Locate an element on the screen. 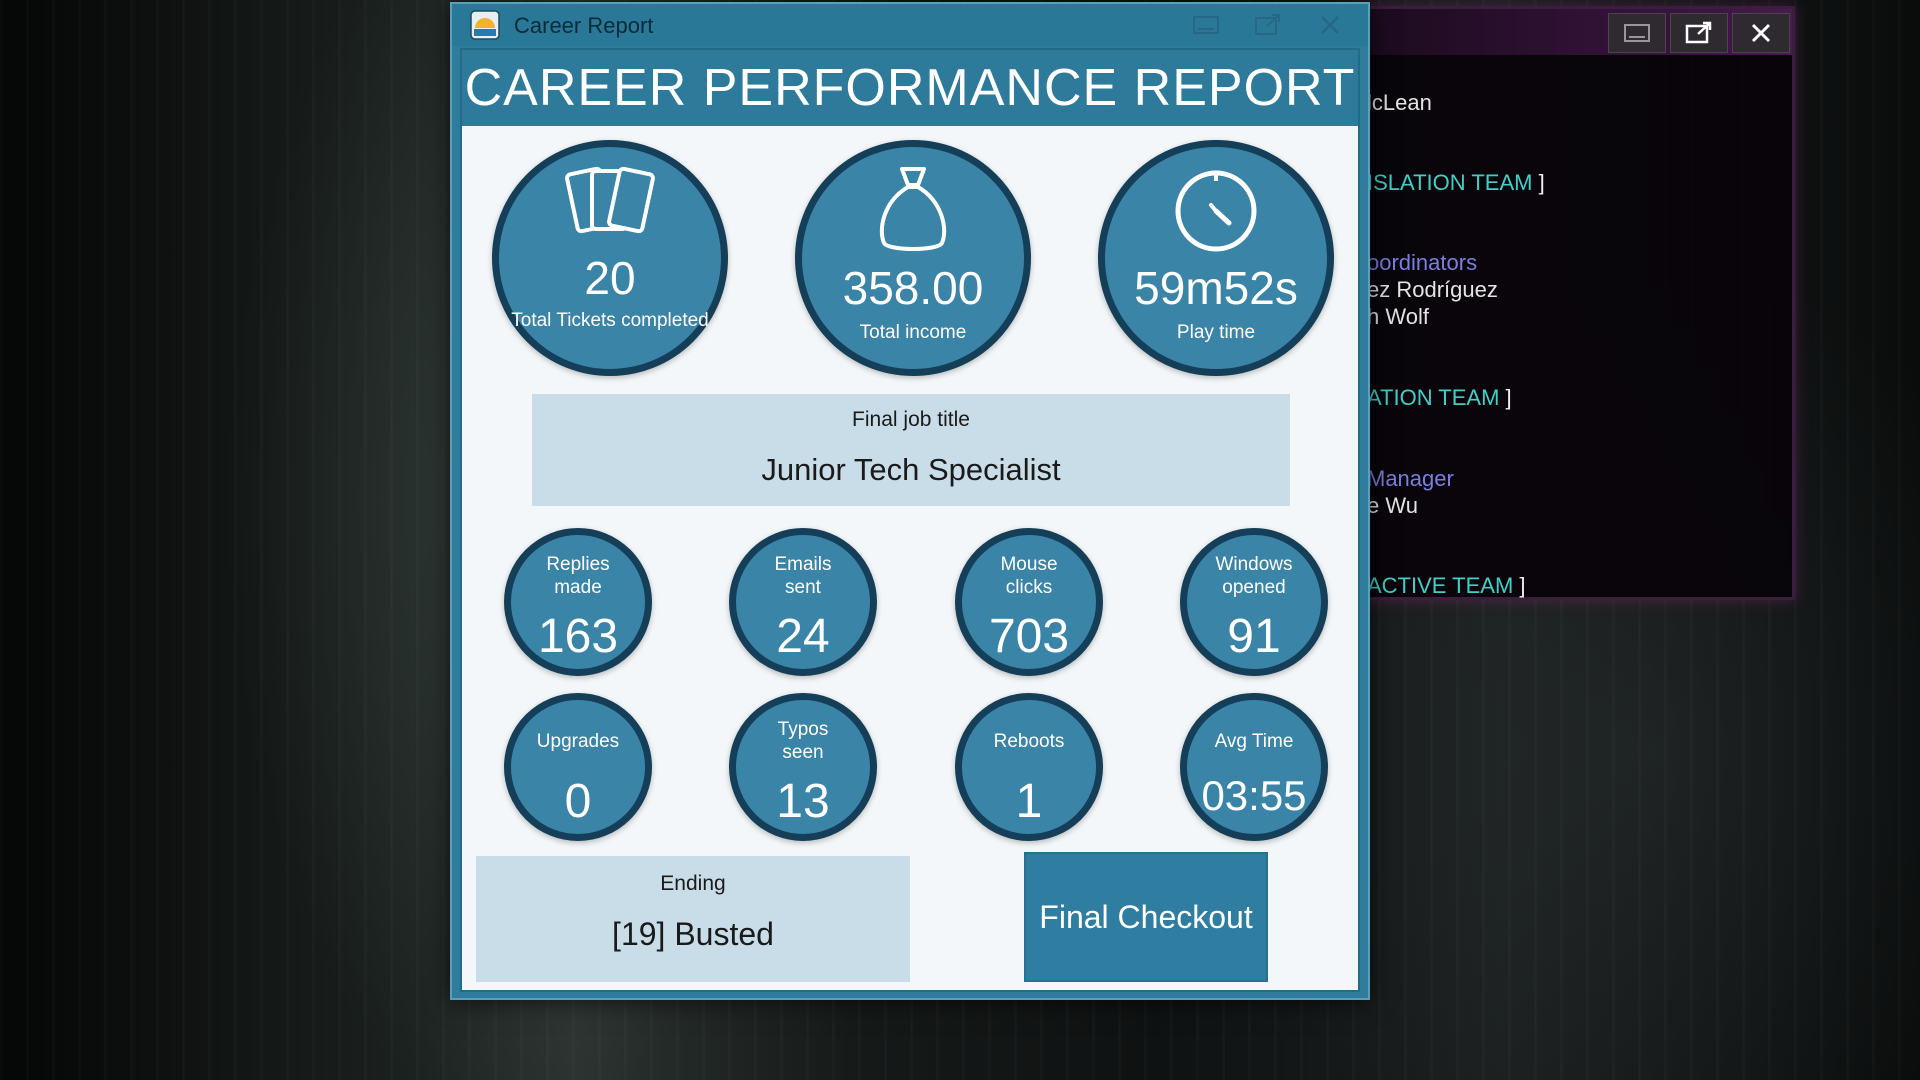  stat-total-tickets: 20 Total Tickets completed is located at coordinates (610, 258).